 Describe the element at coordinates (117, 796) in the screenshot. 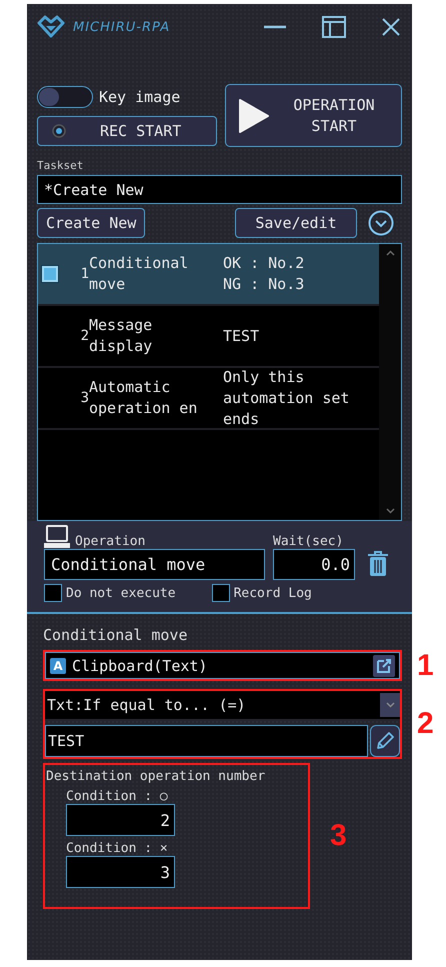

I see `condition-label: Condition : ○` at that location.